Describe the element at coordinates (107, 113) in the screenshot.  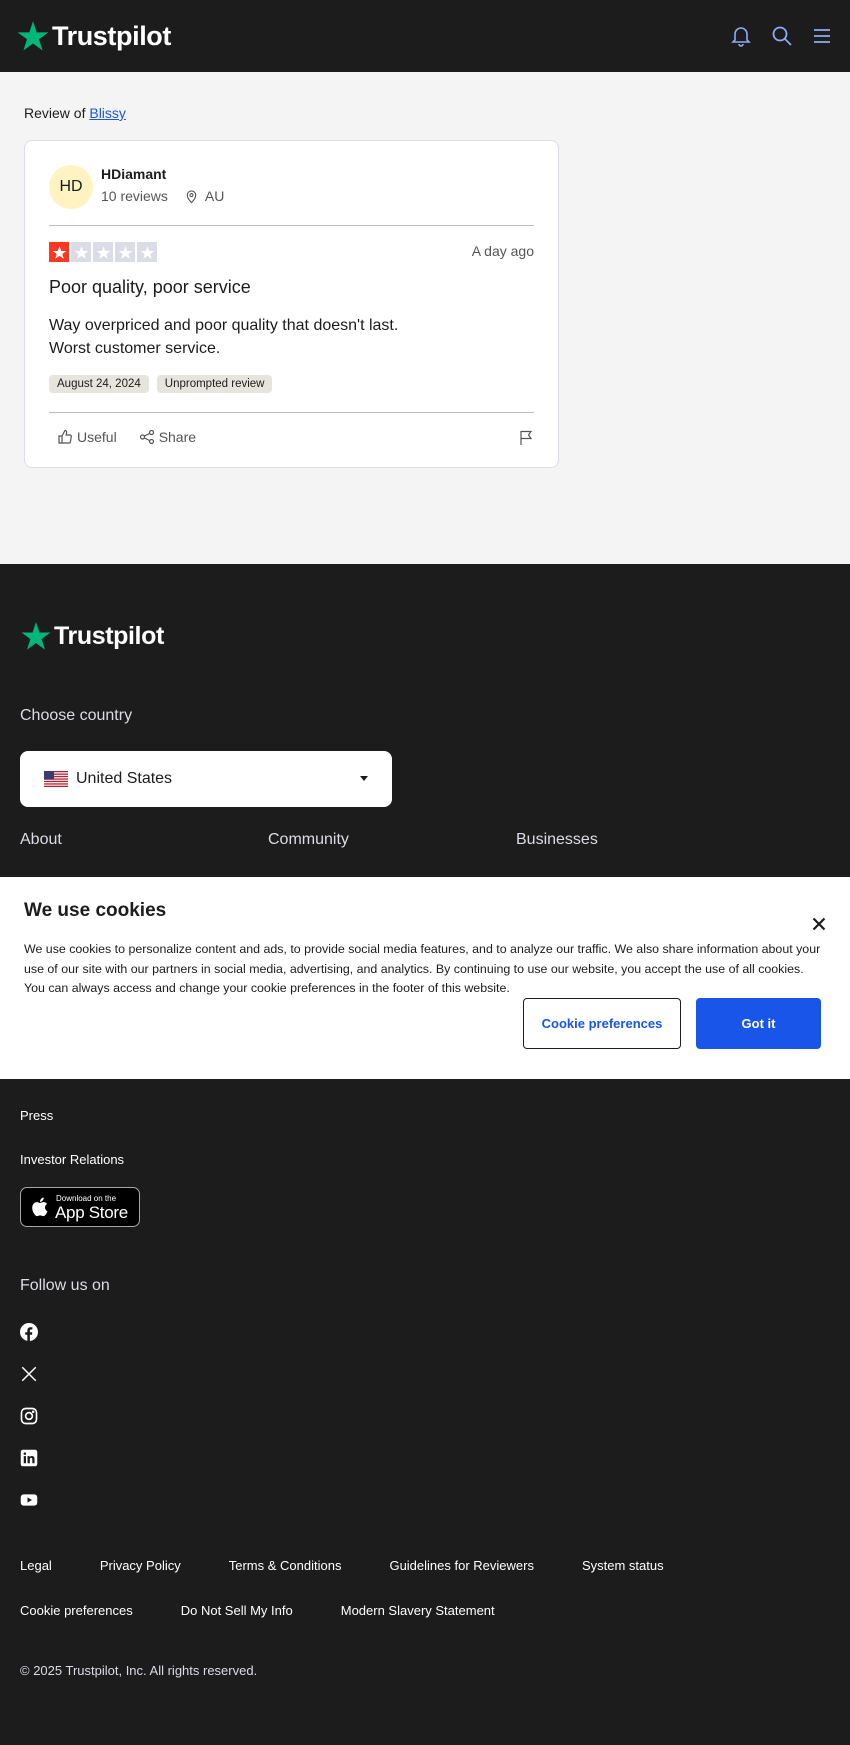
I see `company-link: Blissy` at that location.